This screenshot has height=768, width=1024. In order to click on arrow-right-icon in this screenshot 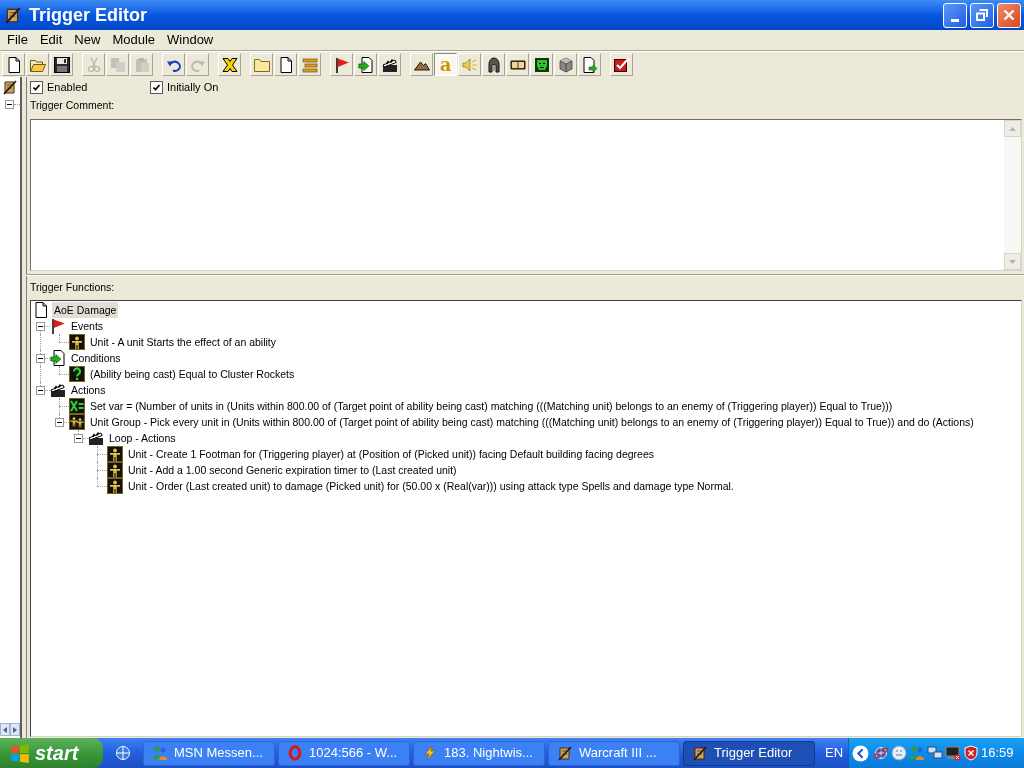, I will do `click(15, 729)`.